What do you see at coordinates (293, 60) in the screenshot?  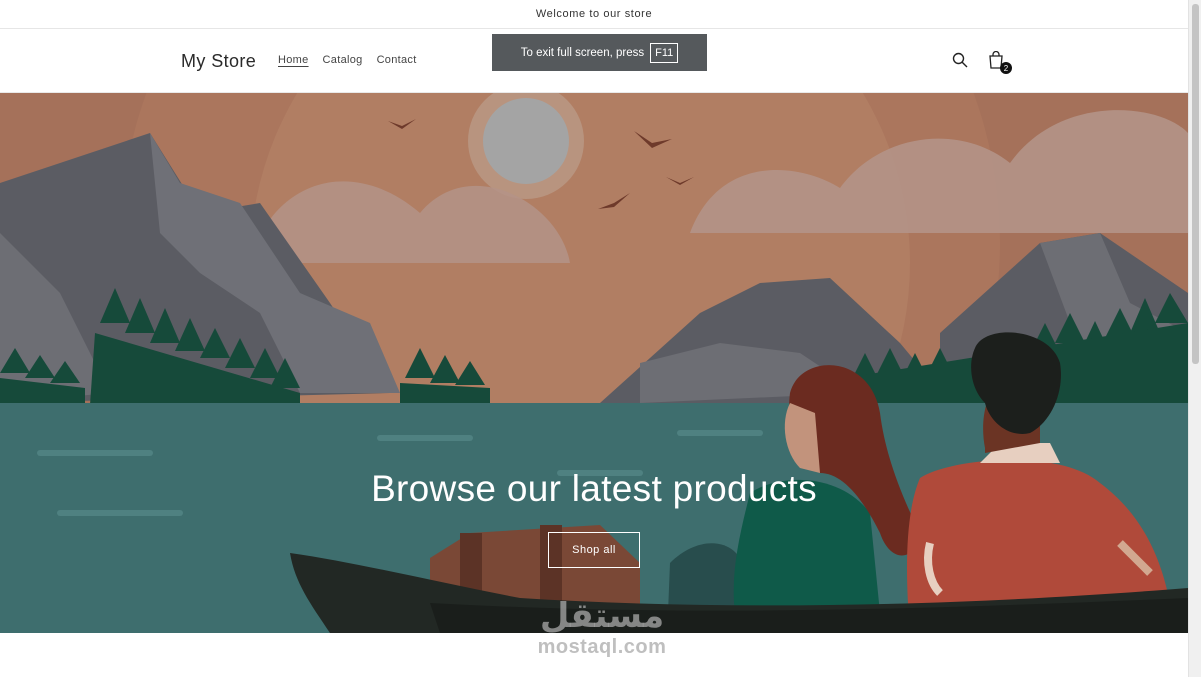 I see `nav-item-home: Home` at bounding box center [293, 60].